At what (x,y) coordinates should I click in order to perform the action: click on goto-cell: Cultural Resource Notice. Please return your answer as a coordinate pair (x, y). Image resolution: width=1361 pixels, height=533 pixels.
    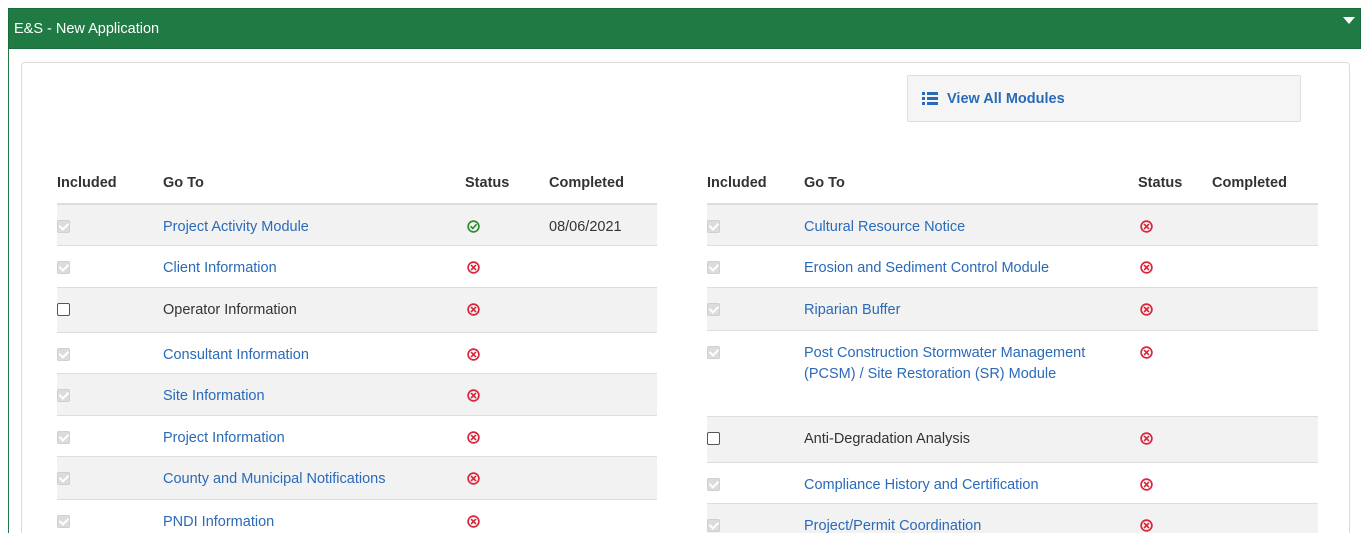
    Looking at the image, I should click on (971, 224).